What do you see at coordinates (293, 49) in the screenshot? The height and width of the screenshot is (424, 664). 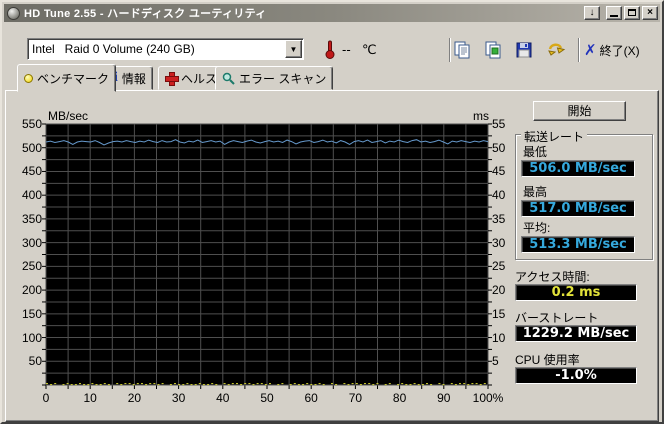 I see `chevron-down-icon: ▼` at bounding box center [293, 49].